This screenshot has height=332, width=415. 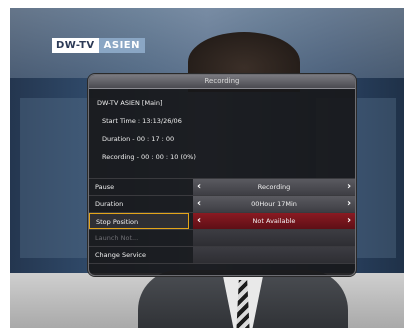 What do you see at coordinates (120, 255) in the screenshot?
I see `change-service-label: Change Service` at bounding box center [120, 255].